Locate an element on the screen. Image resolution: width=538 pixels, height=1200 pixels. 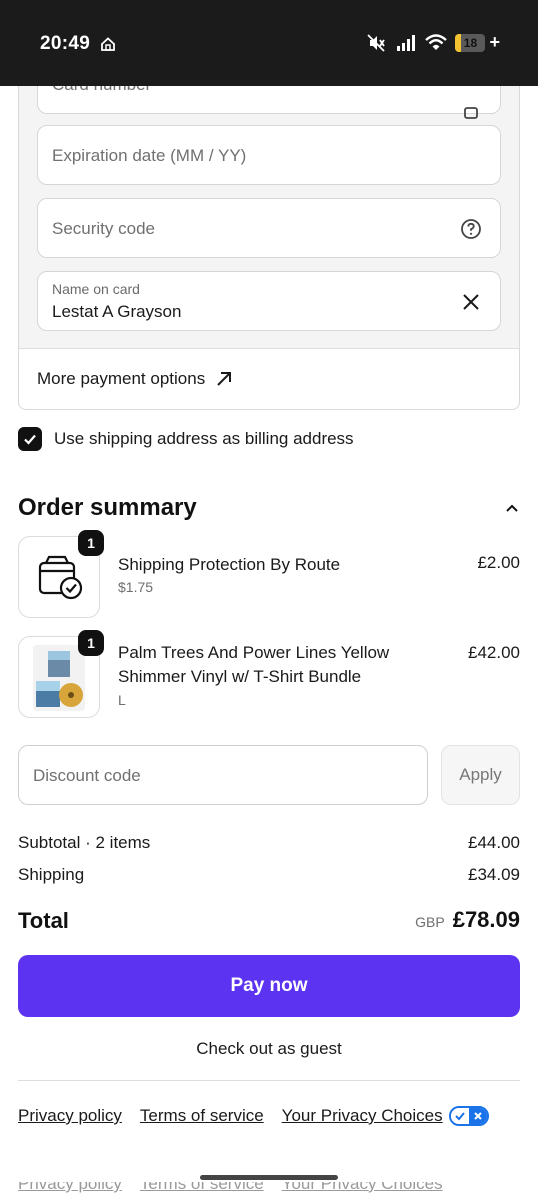
privacy-policy-link-ghost: Privacy policy is located at coordinates (70, 1187).